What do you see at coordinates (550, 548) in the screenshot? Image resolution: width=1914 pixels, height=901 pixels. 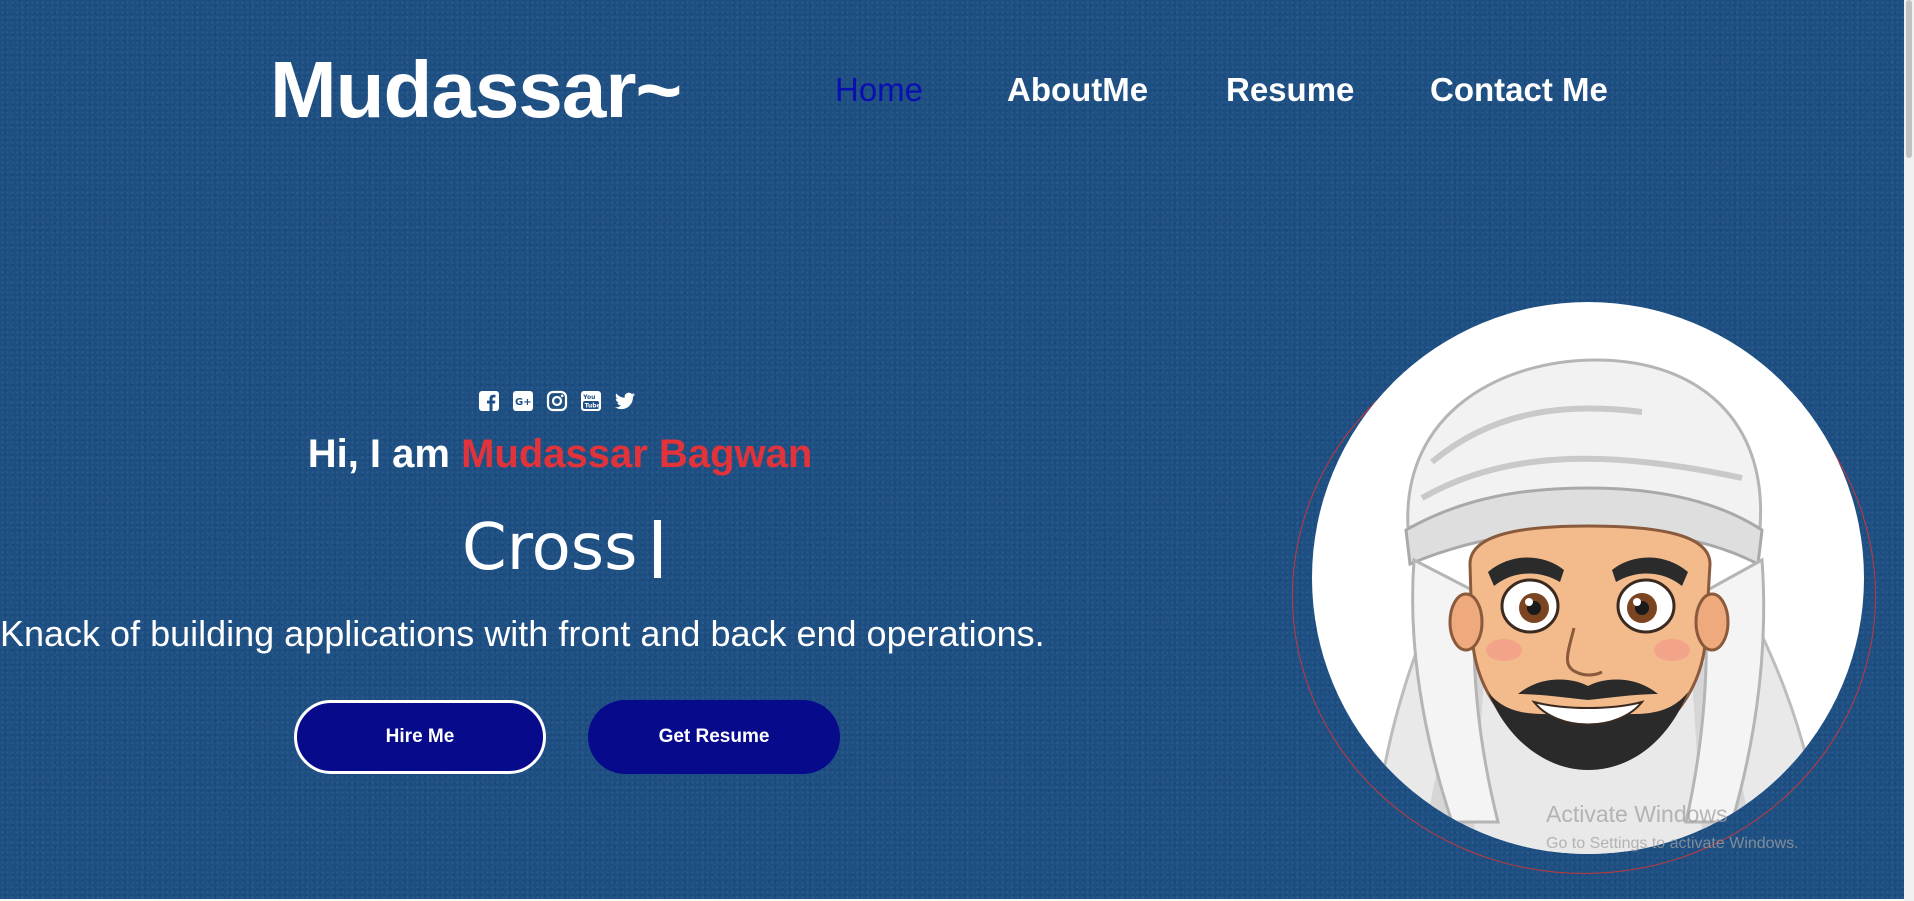 I see `typed-role-text: Cross` at bounding box center [550, 548].